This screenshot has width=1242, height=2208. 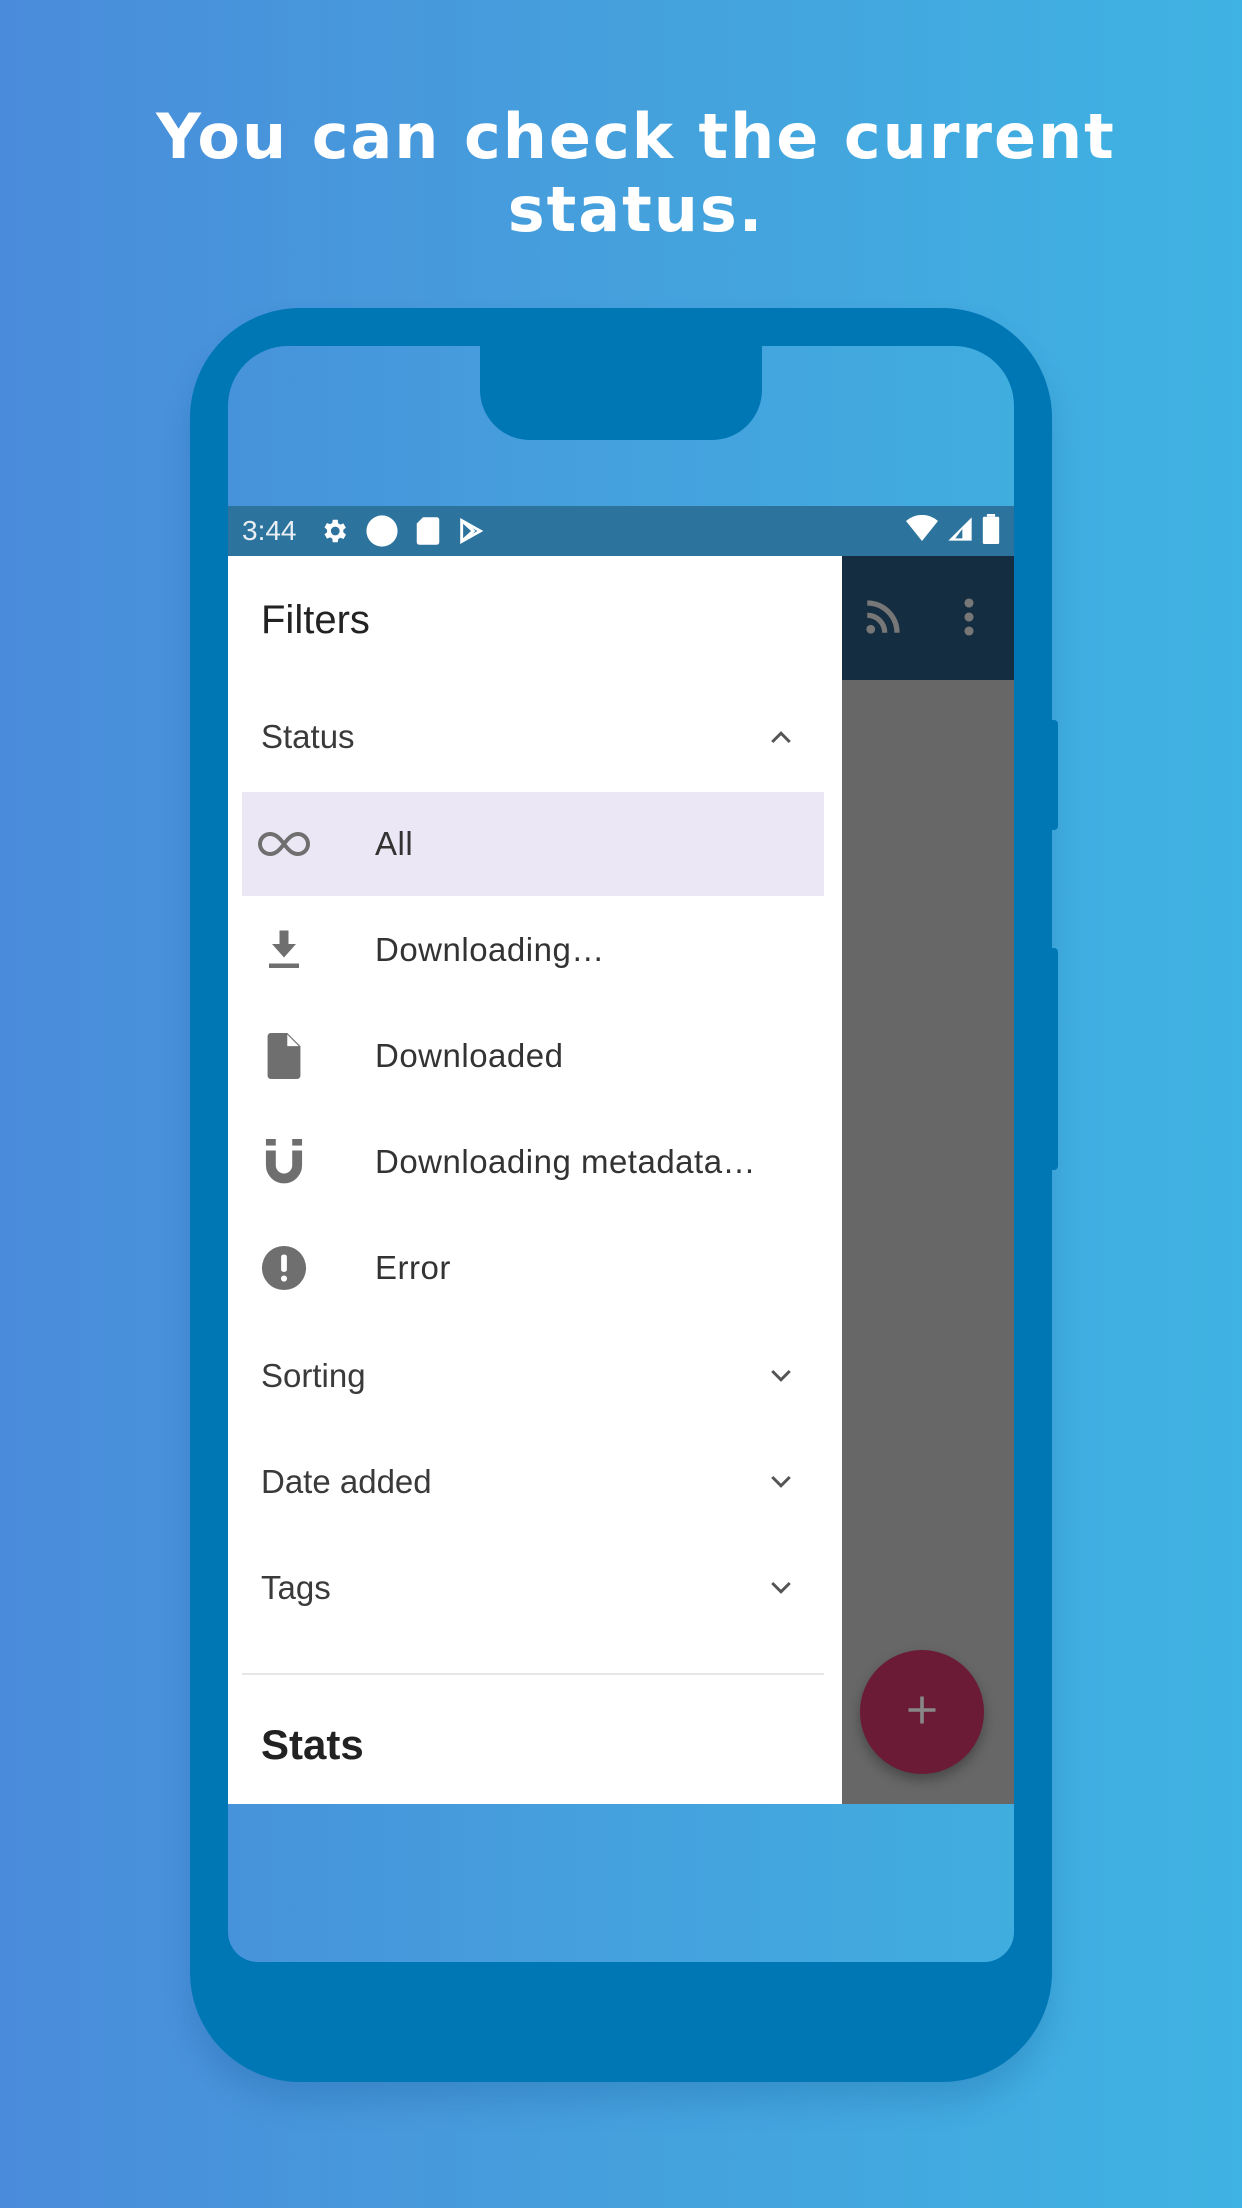 I want to click on power-button, so click(x=1054, y=775).